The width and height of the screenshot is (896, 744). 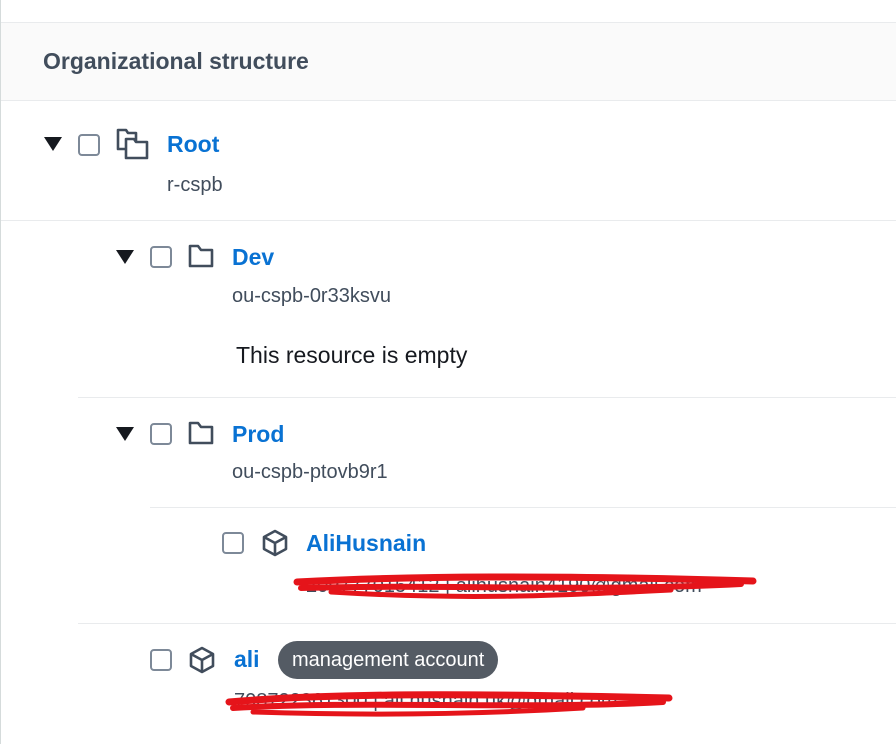 I want to click on alihusnain-details: 209777015412 | alihusnain4190@gmail.com, so click(x=504, y=586).